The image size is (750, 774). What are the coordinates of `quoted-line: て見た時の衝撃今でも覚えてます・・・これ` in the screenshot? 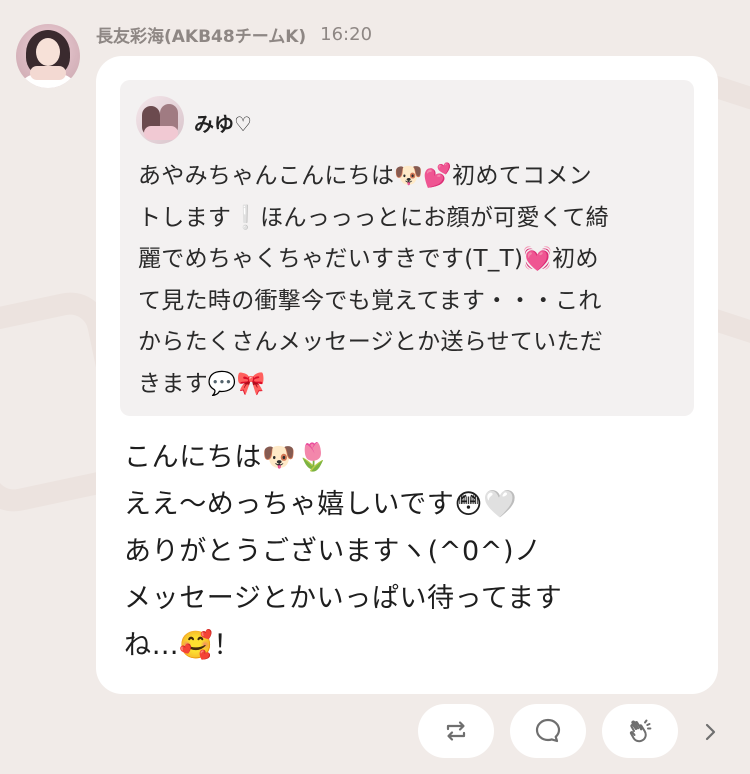 It's located at (370, 300).